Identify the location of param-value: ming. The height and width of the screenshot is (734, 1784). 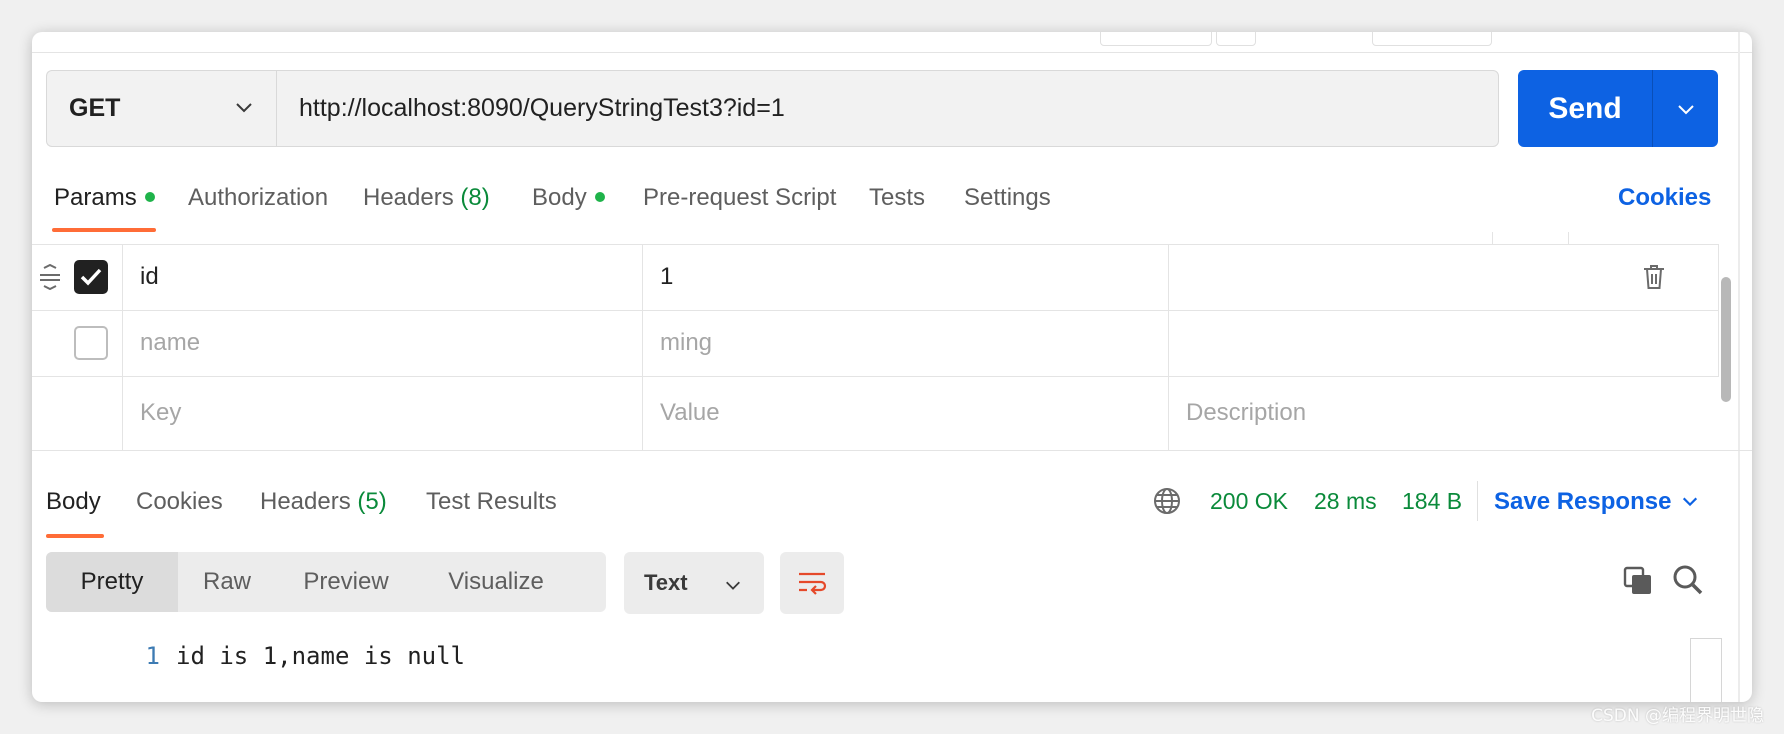
(905, 343).